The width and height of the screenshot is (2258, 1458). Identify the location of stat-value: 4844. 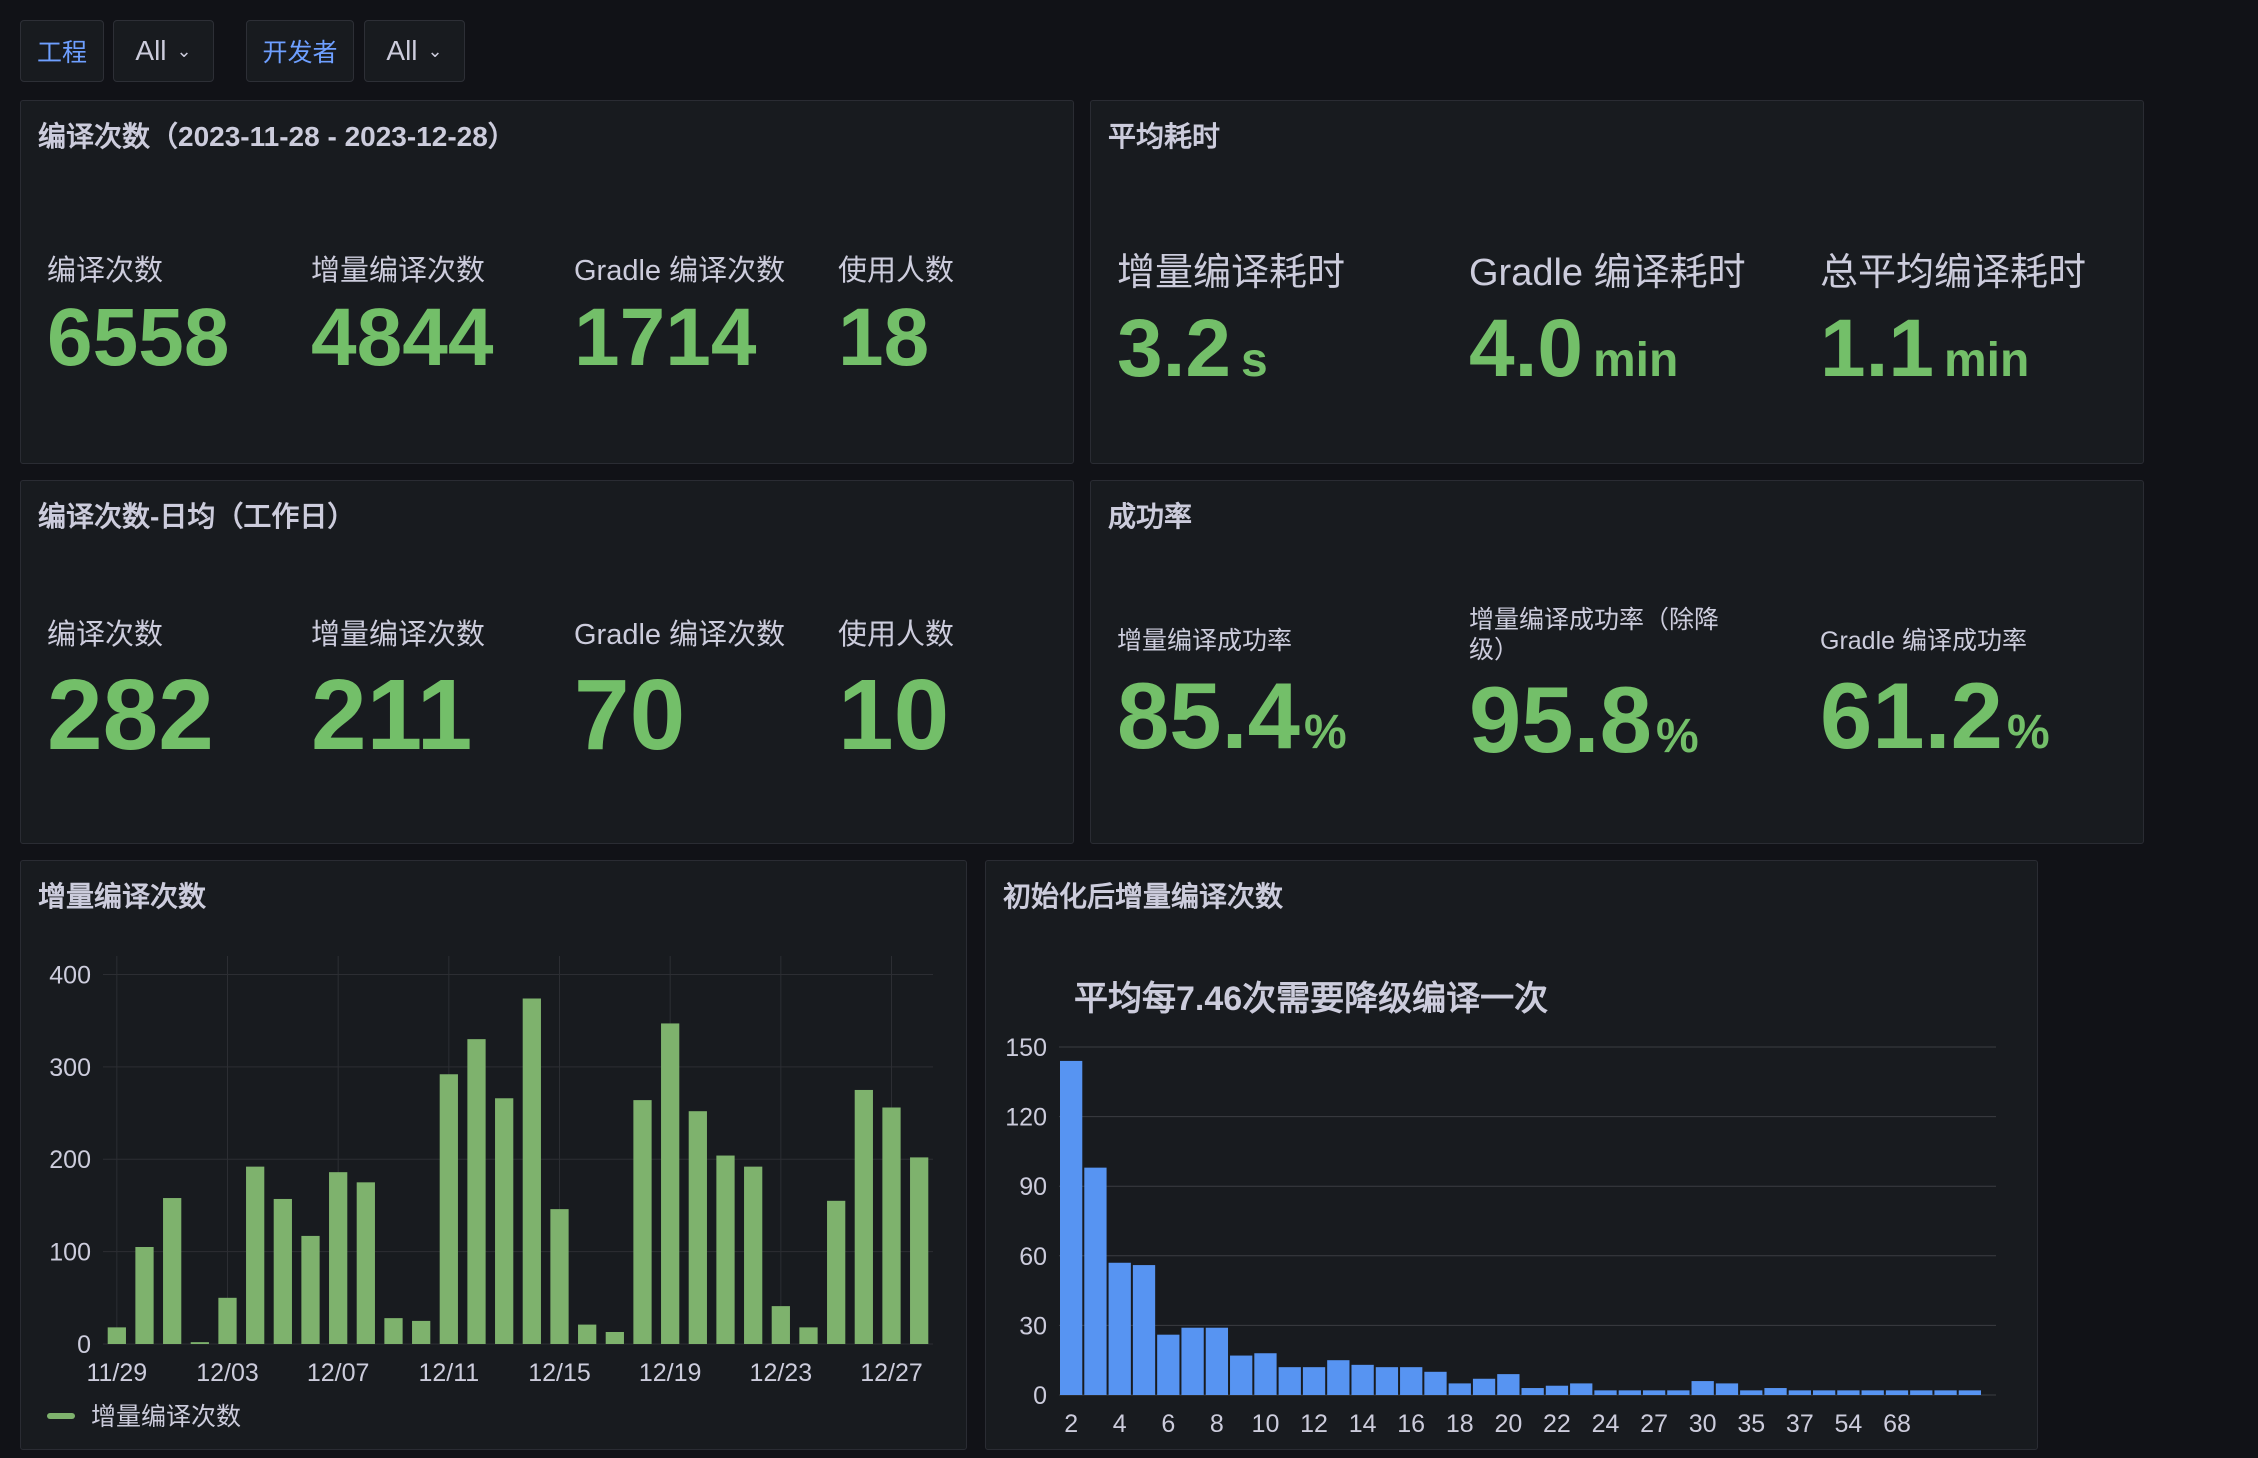
(402, 337).